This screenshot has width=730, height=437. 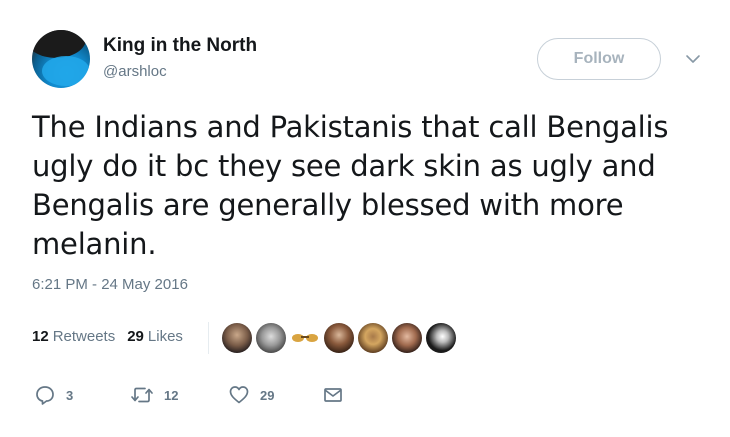 I want to click on reply-icon, so click(x=45, y=395).